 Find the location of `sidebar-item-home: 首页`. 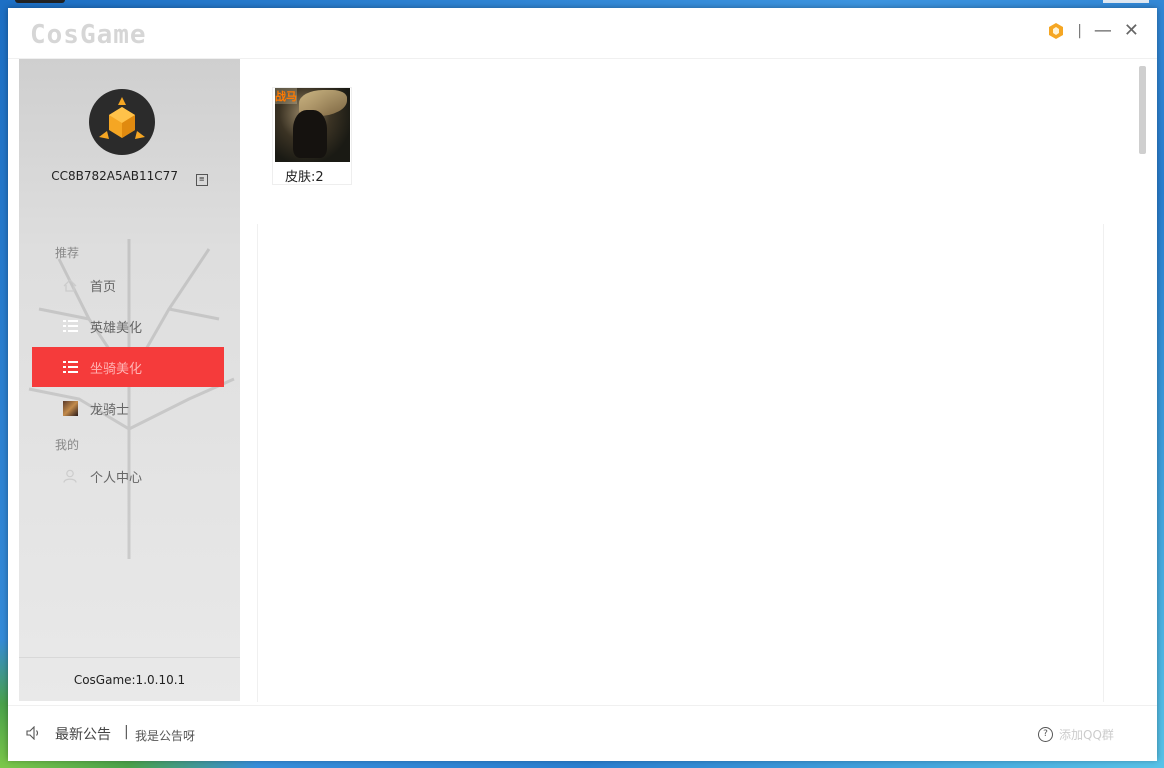

sidebar-item-home: 首页 is located at coordinates (128, 285).